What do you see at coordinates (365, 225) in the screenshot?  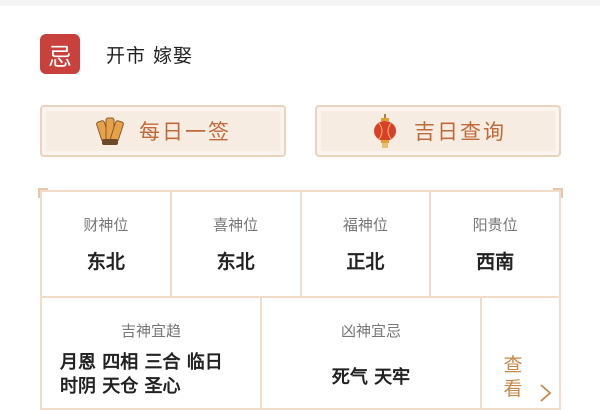 I see `position-label: 福神位` at bounding box center [365, 225].